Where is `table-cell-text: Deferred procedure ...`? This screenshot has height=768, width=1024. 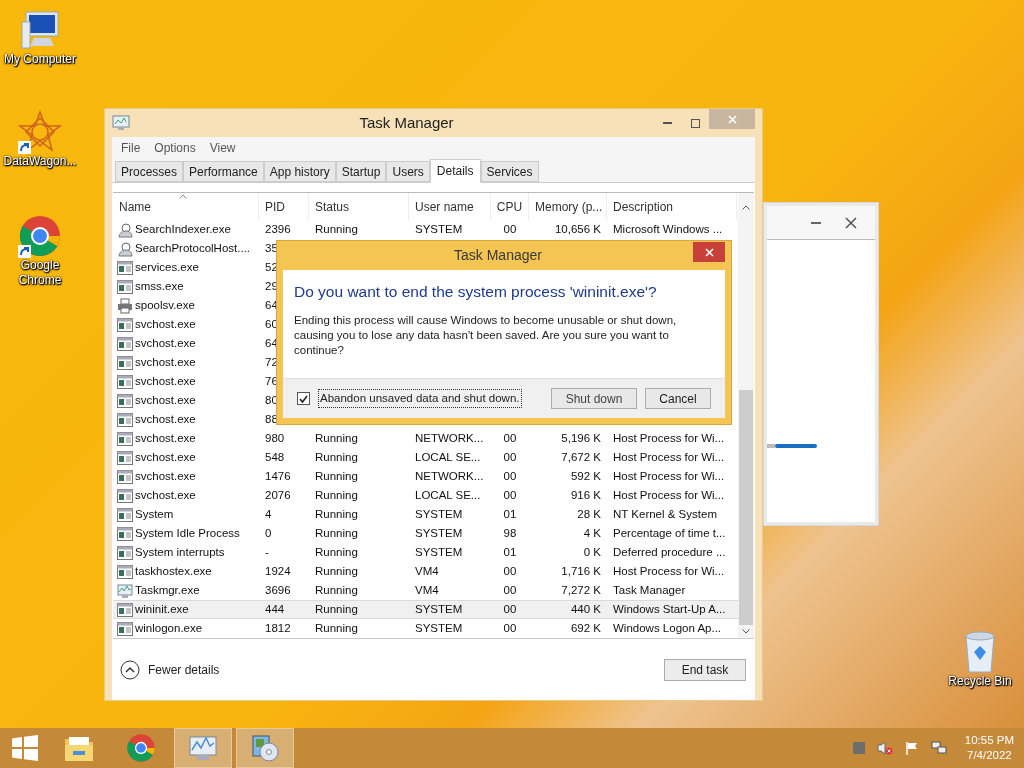
table-cell-text: Deferred procedure ... is located at coordinates (669, 552).